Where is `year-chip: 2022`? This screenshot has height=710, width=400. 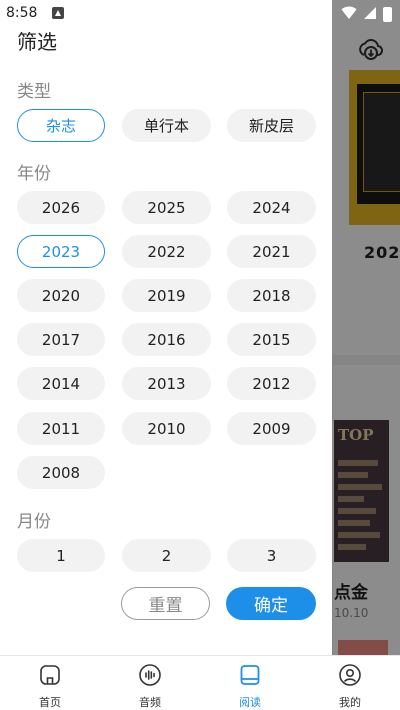
year-chip: 2022 is located at coordinates (166, 251).